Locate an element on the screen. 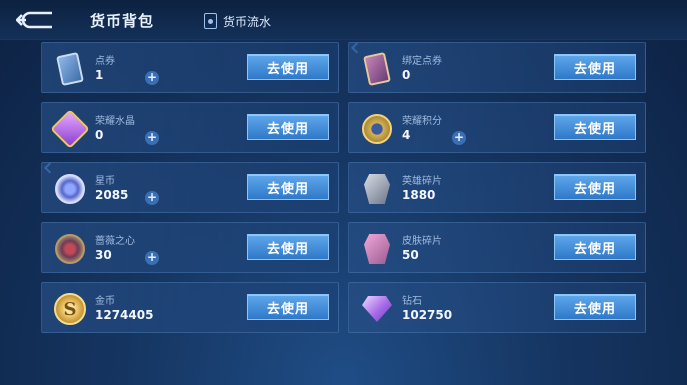 The image size is (687, 385). currency-label: 英雄碎片 is located at coordinates (422, 181).